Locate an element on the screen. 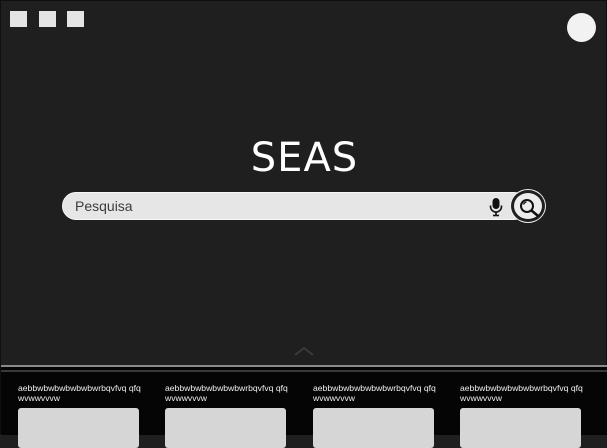 This screenshot has height=448, width=607. search-icon is located at coordinates (529, 208).